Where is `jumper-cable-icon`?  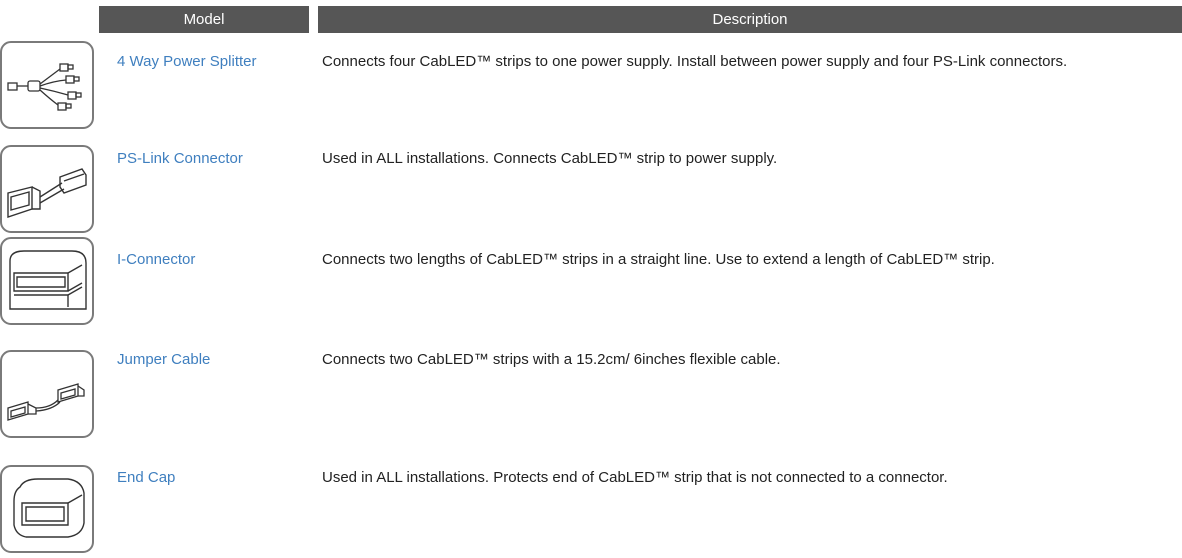 jumper-cable-icon is located at coordinates (46, 402).